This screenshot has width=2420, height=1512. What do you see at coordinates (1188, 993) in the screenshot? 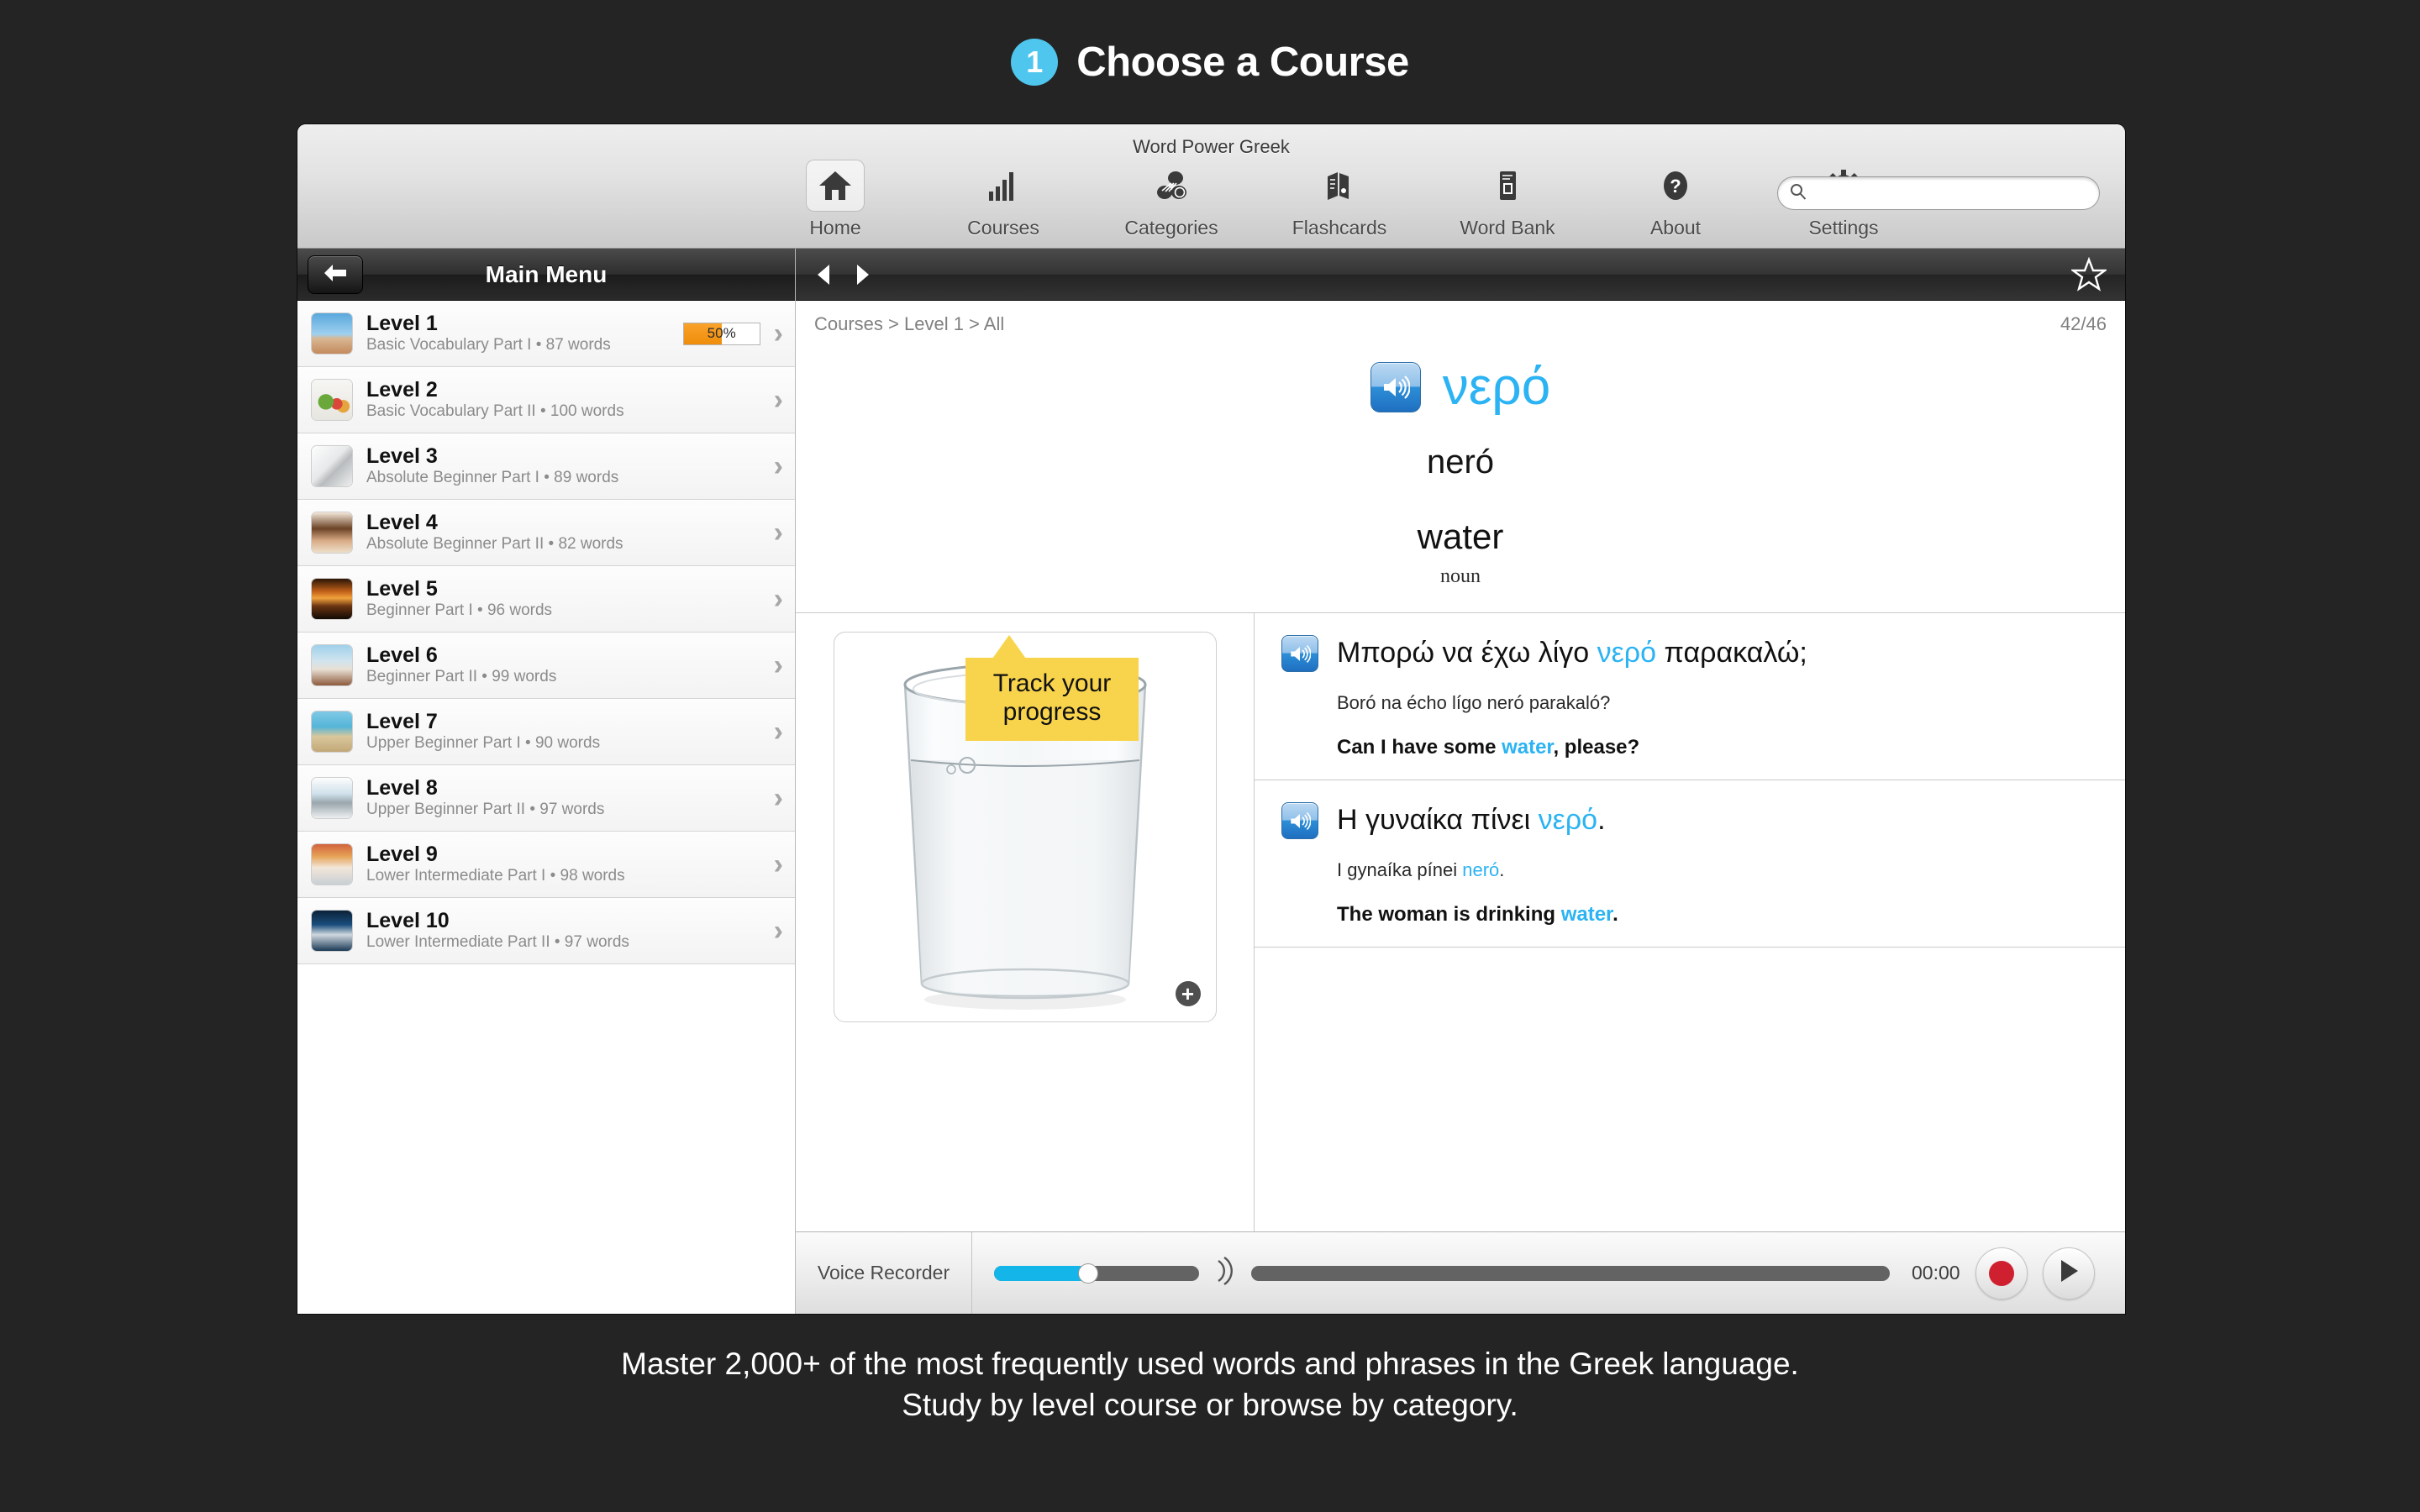
I see `zoom-image-badge: +` at bounding box center [1188, 993].